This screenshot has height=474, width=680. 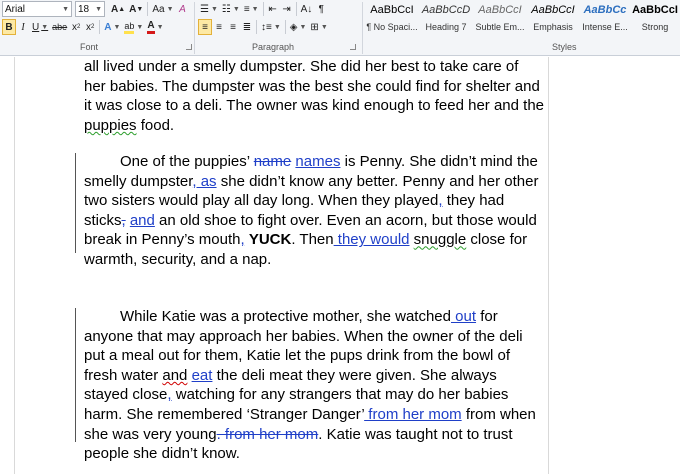 What do you see at coordinates (59, 27) in the screenshot?
I see `strikethrough-button: abe` at bounding box center [59, 27].